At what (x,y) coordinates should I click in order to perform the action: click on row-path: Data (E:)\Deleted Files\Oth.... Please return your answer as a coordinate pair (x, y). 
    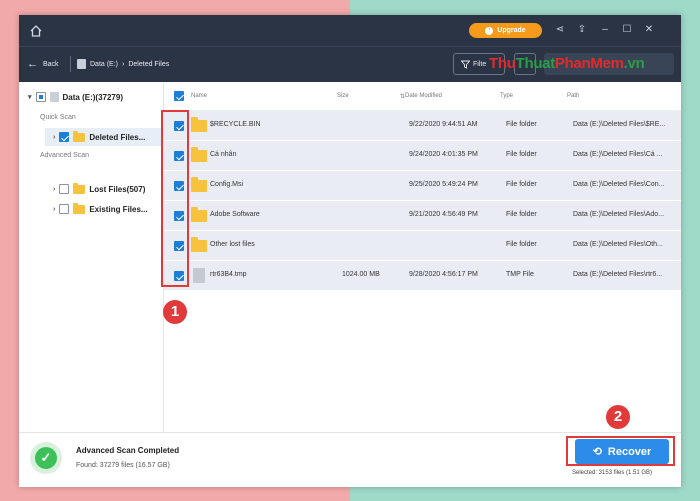
    Looking at the image, I should click on (618, 244).